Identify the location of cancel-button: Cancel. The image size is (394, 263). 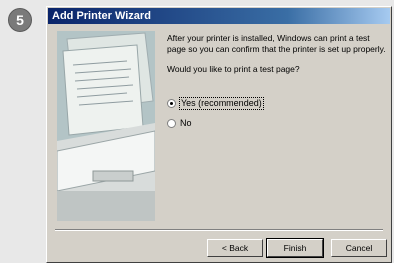
(359, 248).